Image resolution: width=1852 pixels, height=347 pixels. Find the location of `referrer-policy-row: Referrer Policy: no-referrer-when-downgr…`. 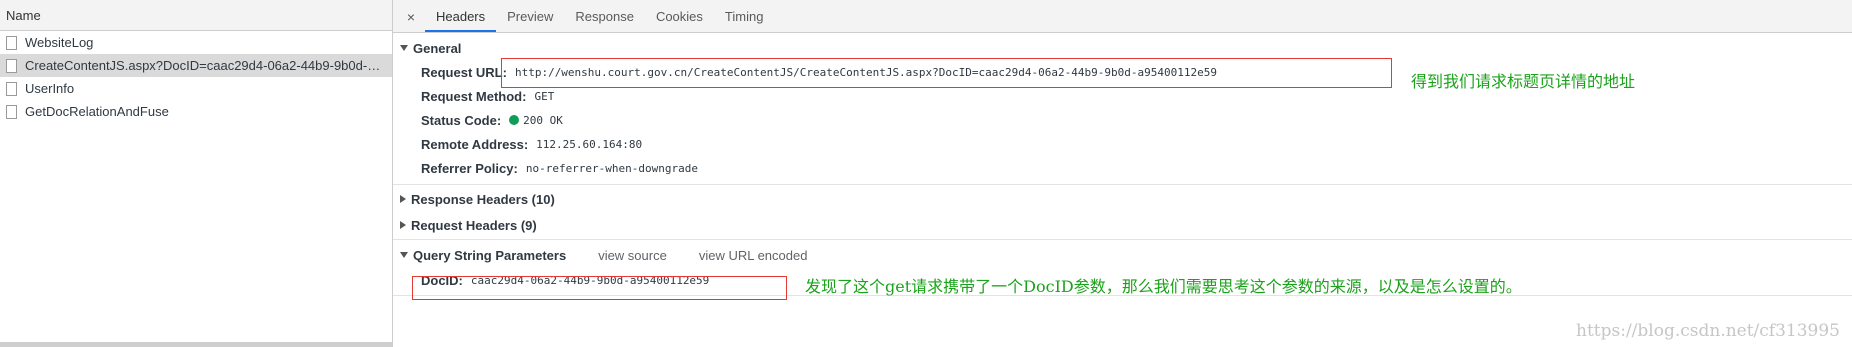

referrer-policy-row: Referrer Policy: no-referrer-when-downgr… is located at coordinates (1122, 168).